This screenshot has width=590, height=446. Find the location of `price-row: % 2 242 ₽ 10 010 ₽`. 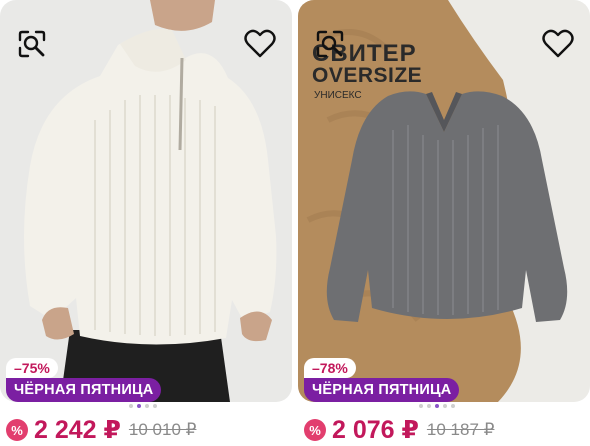

price-row: % 2 242 ₽ 10 010 ₽ is located at coordinates (101, 430).